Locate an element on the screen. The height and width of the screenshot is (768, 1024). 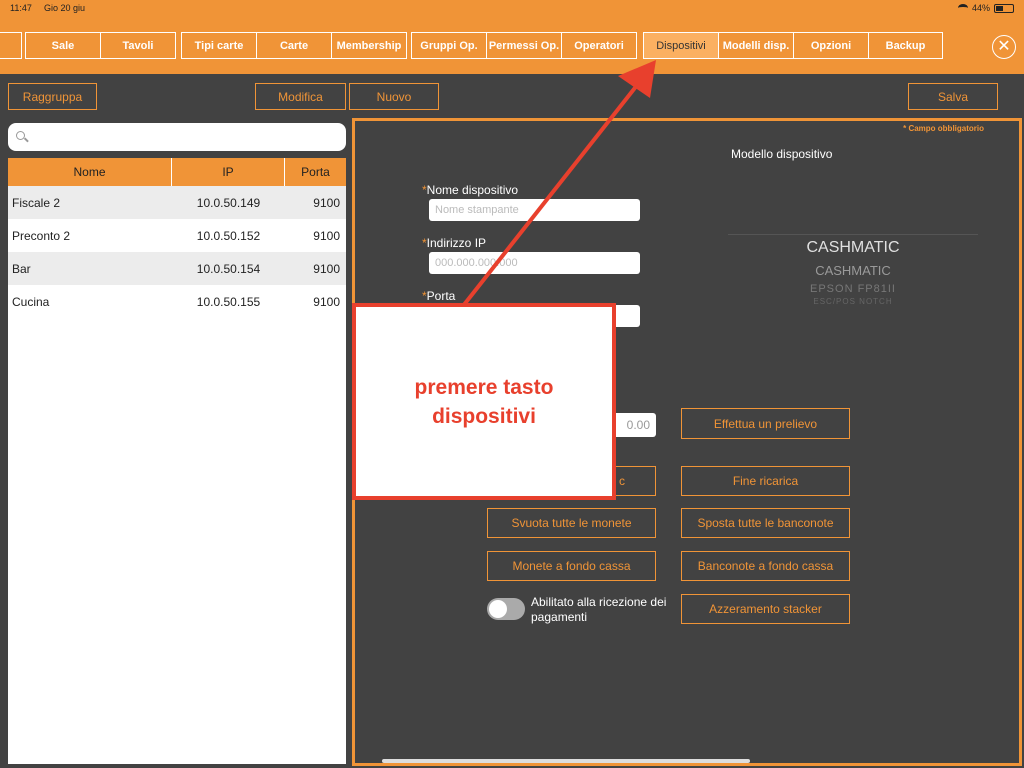
annotation-callout: premere tasto dispositivi is located at coordinates (484, 401).